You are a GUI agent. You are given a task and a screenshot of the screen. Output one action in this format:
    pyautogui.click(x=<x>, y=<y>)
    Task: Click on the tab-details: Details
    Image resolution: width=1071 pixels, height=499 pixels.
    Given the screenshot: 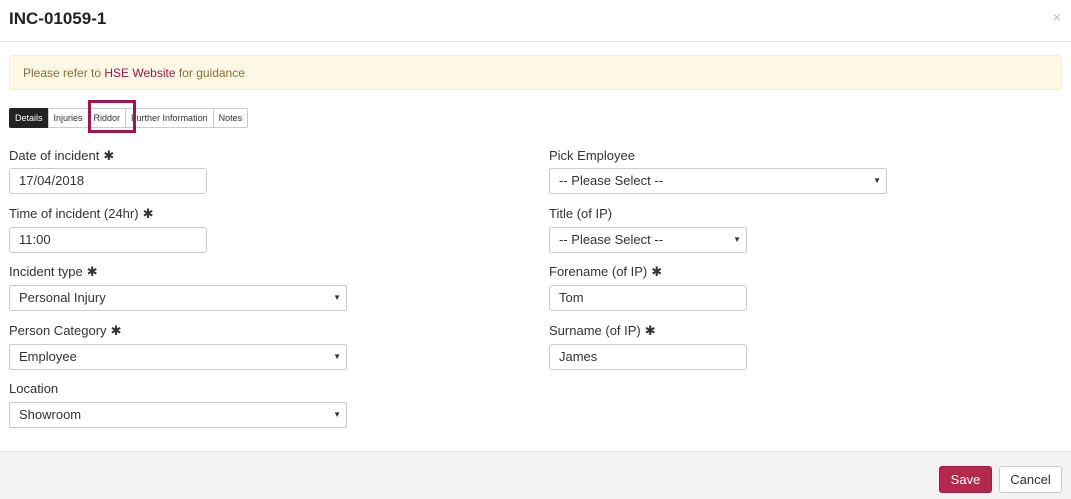 What is the action you would take?
    pyautogui.click(x=29, y=118)
    